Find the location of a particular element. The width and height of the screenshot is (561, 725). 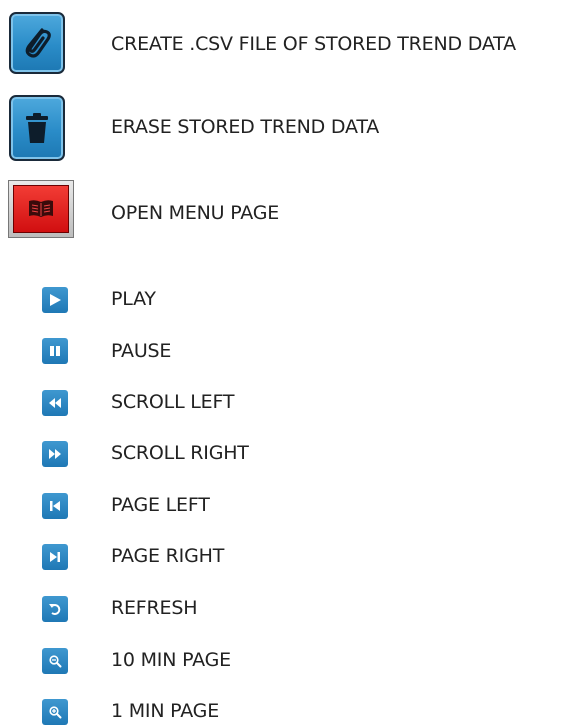

refresh-icon is located at coordinates (55, 609).